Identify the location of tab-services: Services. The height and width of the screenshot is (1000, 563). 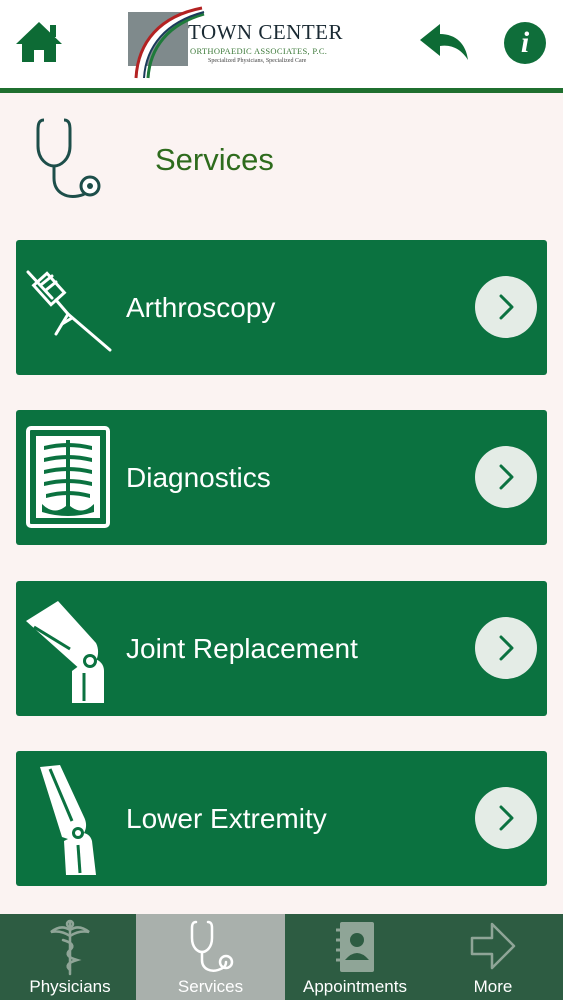
(210, 957).